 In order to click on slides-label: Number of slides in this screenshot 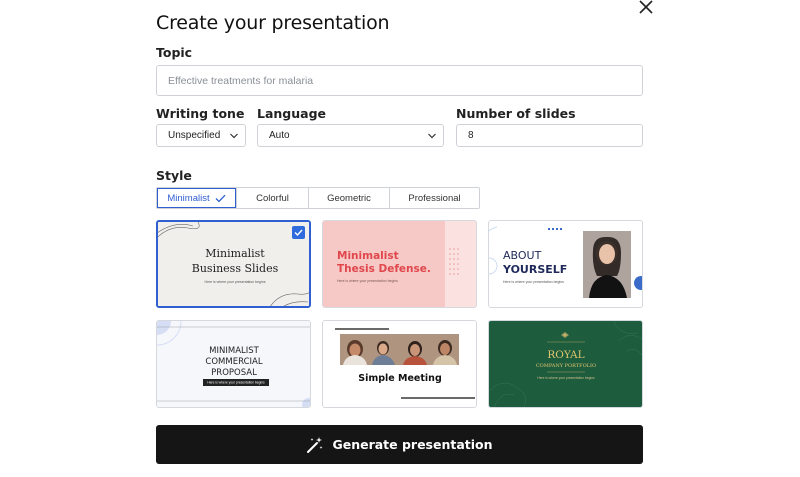, I will do `click(516, 113)`.